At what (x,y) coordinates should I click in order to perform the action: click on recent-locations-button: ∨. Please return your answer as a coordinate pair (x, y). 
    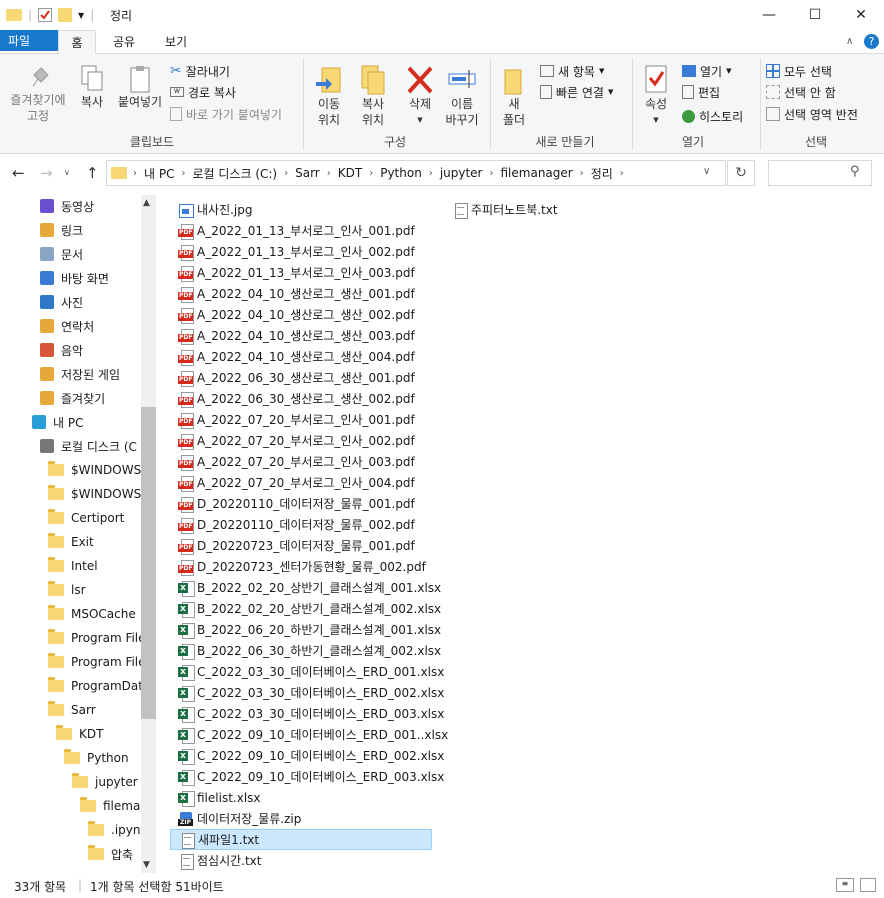
    Looking at the image, I should click on (67, 172).